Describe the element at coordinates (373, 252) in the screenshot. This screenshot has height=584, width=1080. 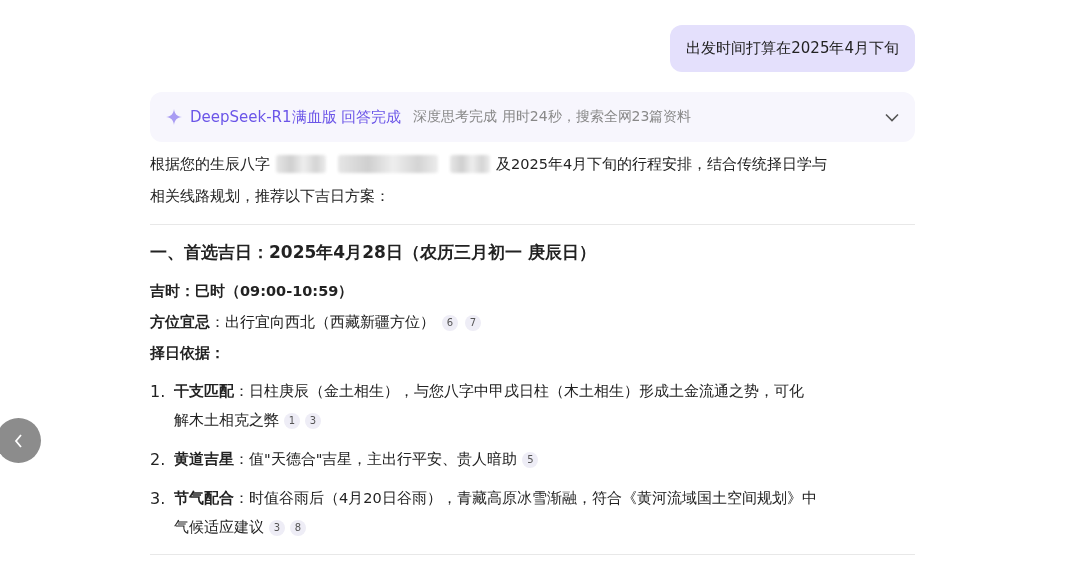
I see `section-heading: 一、首选吉日：2025年4月28日（农历三月初一 庚辰日）` at that location.